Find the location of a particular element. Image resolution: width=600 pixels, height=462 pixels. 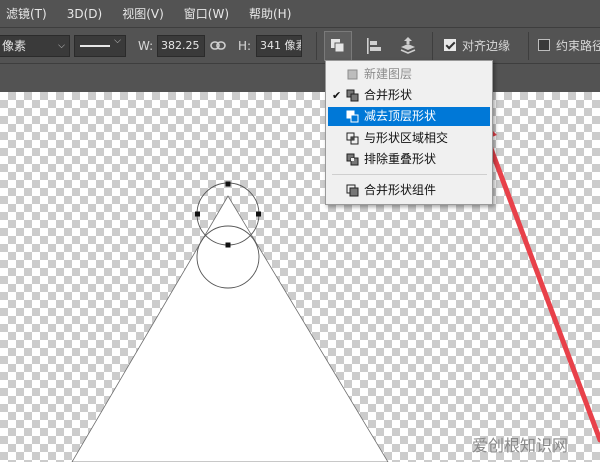

menu-item-new-layer: 新建图层 is located at coordinates (409, 74).